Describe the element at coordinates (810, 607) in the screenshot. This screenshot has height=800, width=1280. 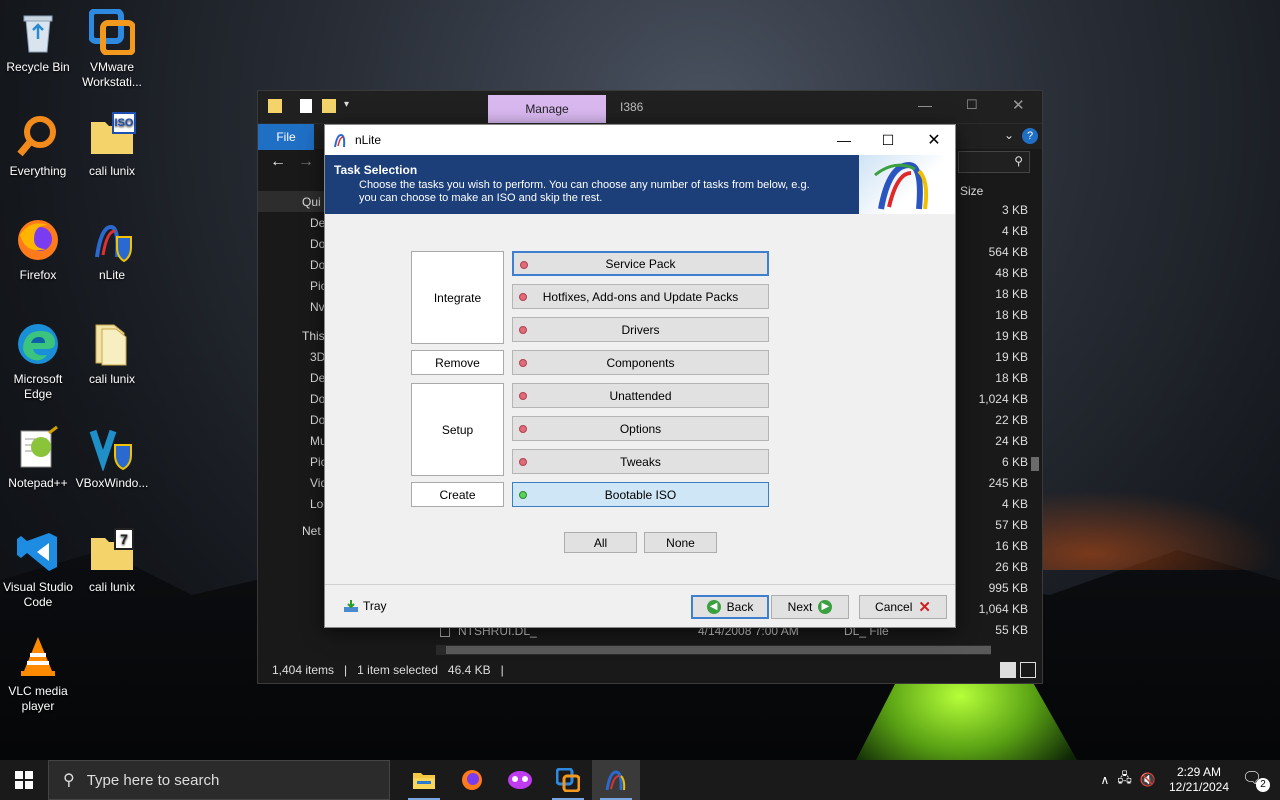
I see `next-button: Next ▶` at that location.